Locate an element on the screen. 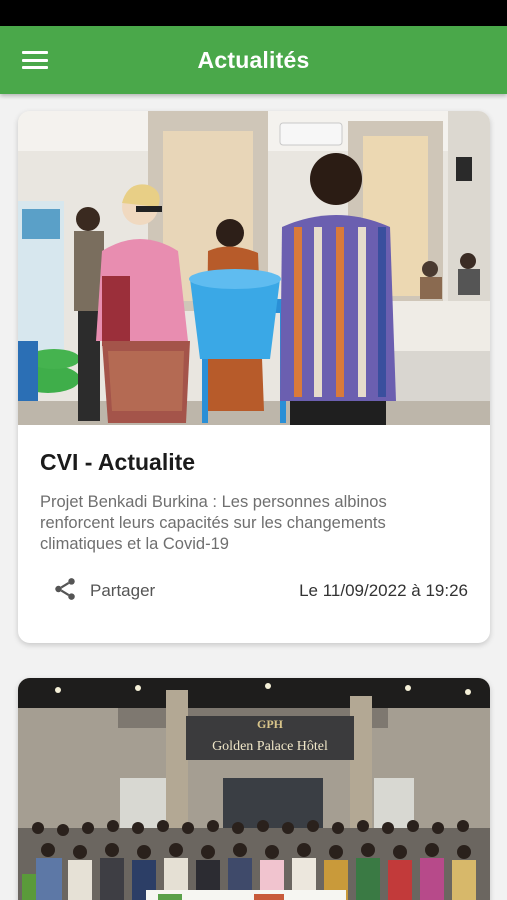  hamburger-menu-icon is located at coordinates (35, 60).